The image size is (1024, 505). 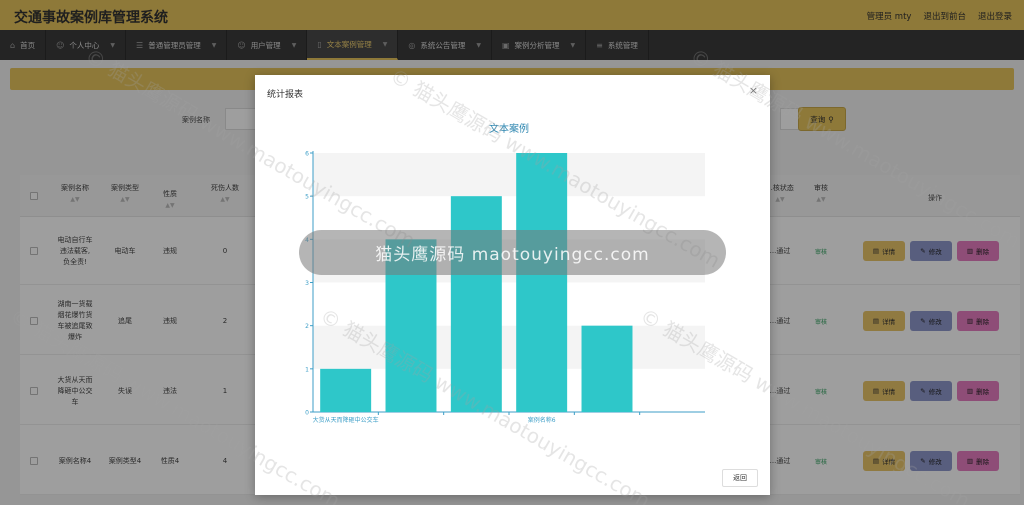 I want to click on y-tick-label: 5, so click(x=307, y=197).